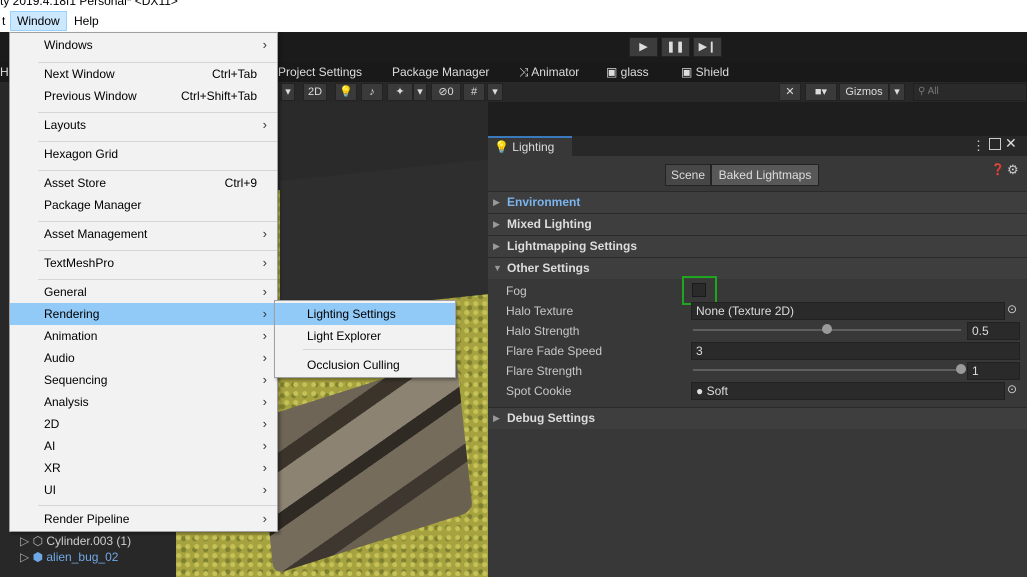 The height and width of the screenshot is (577, 1027). Describe the element at coordinates (855, 351) in the screenshot. I see `flare-fade-speed-field: 3` at that location.